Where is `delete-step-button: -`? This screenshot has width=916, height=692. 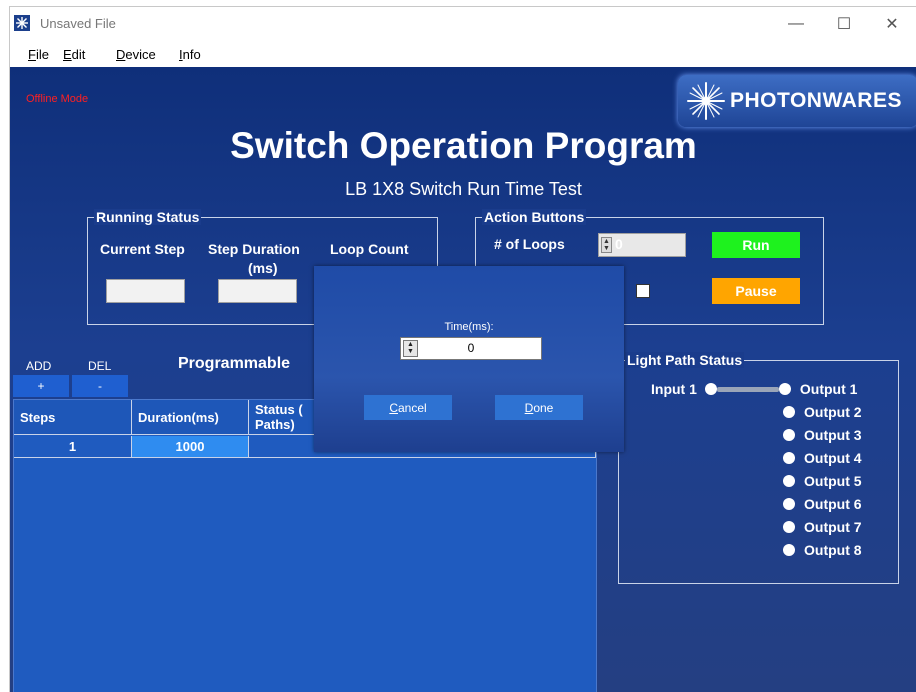
delete-step-button: - is located at coordinates (100, 386).